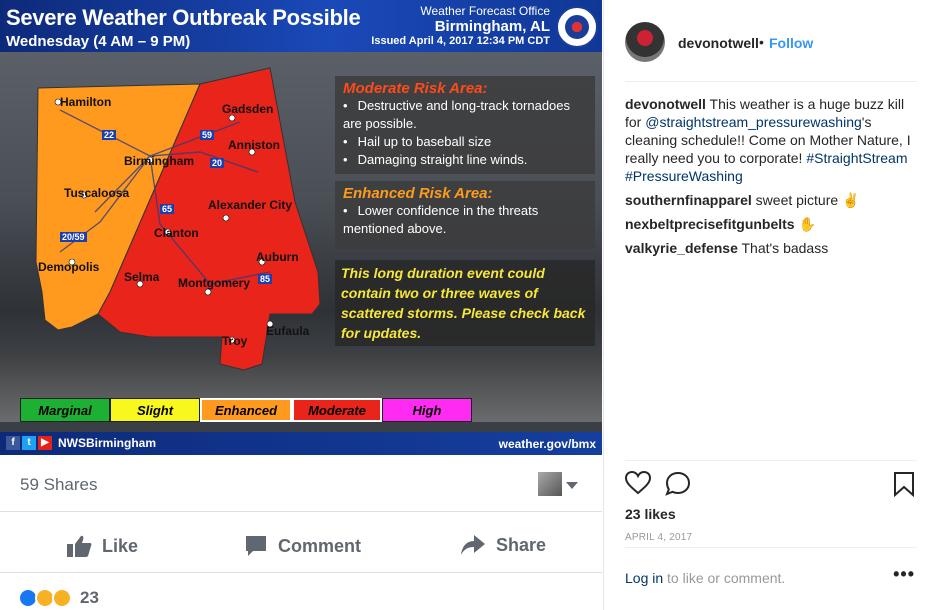  What do you see at coordinates (214, 283) in the screenshot?
I see `city-label: Montgomery` at bounding box center [214, 283].